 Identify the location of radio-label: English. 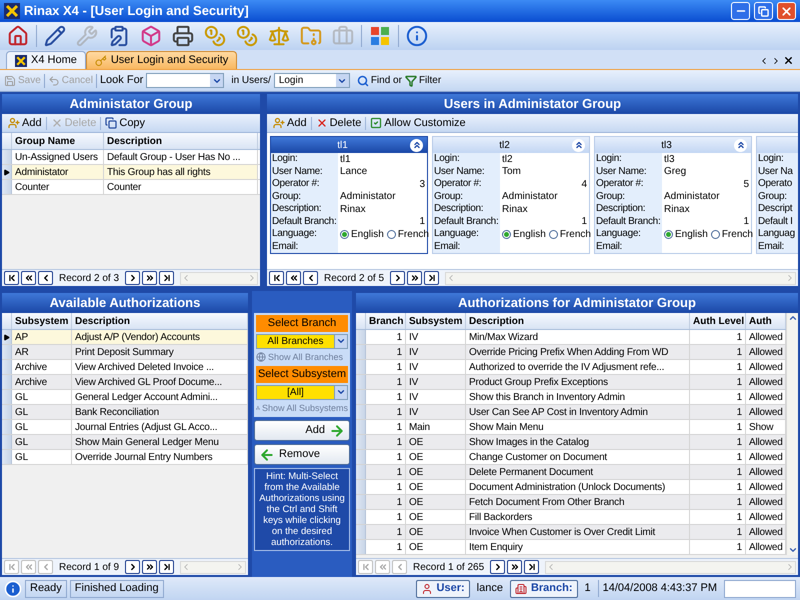
(529, 235).